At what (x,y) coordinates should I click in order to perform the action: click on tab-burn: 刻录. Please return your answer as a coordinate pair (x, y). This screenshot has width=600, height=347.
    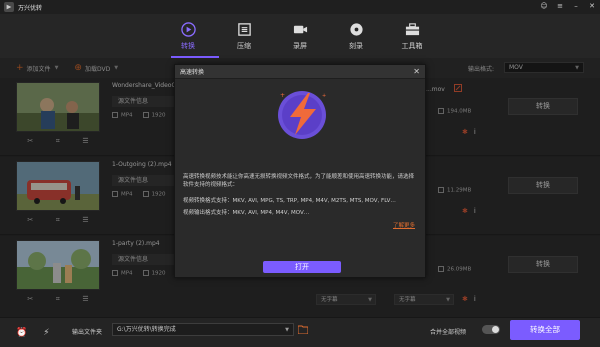
    Looking at the image, I should click on (356, 36).